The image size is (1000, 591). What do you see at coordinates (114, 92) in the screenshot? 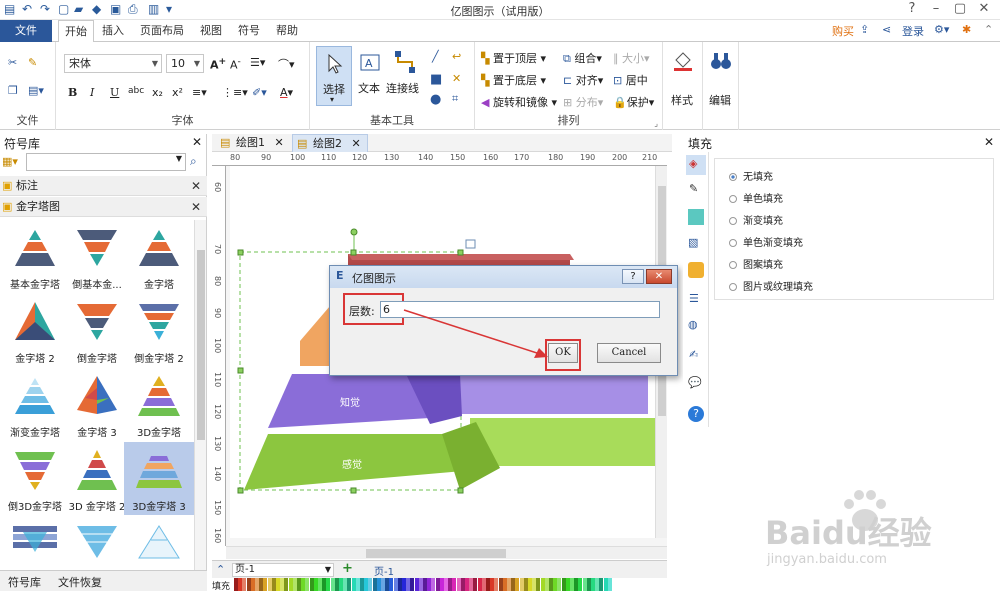
I see `underline-icon: U` at bounding box center [114, 92].